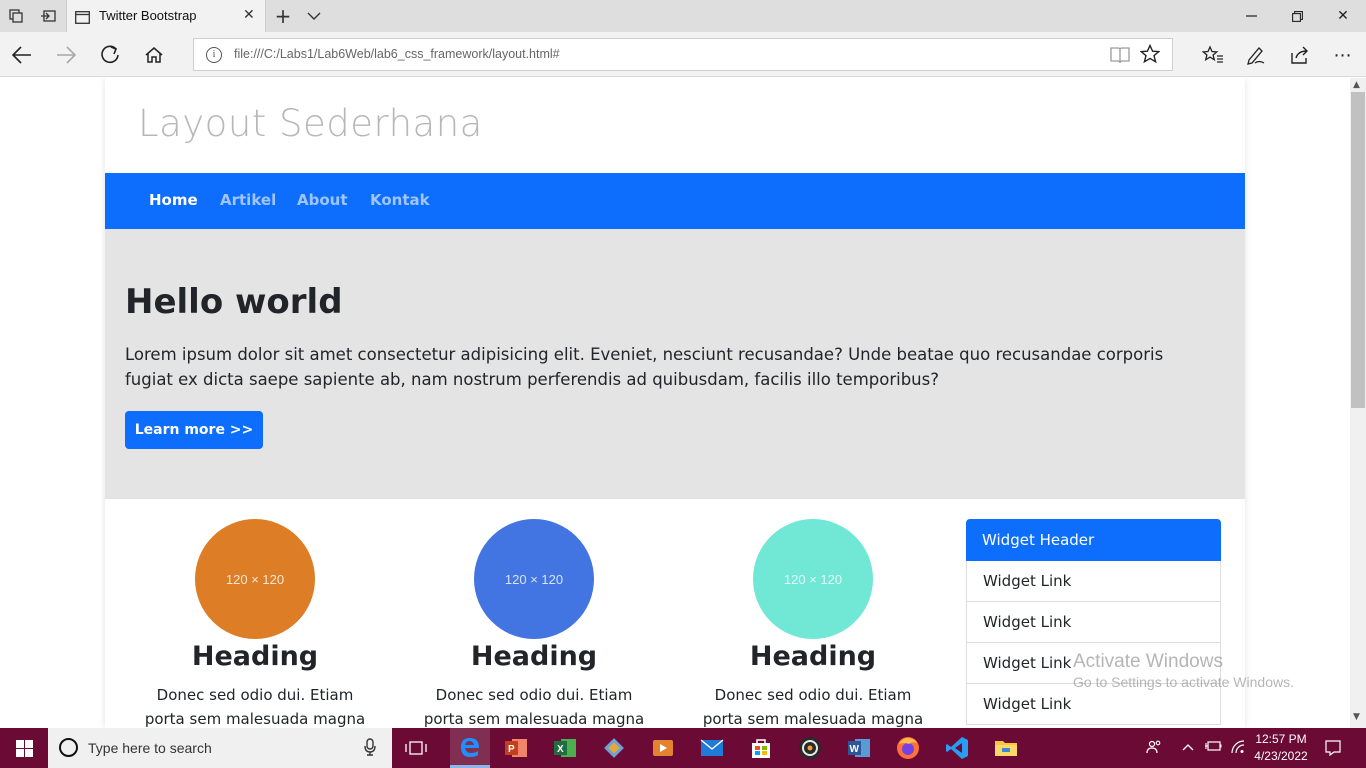 This screenshot has height=768, width=1366. What do you see at coordinates (310, 123) in the screenshot?
I see `site-title: Layout Sederhana` at bounding box center [310, 123].